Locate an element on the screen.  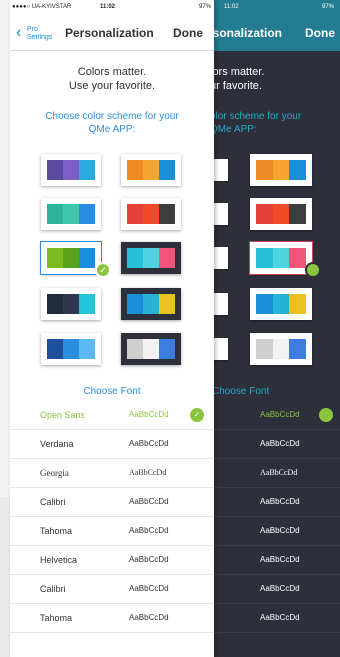
choose-font-heading: Choose Font is located at coordinates (112, 391).